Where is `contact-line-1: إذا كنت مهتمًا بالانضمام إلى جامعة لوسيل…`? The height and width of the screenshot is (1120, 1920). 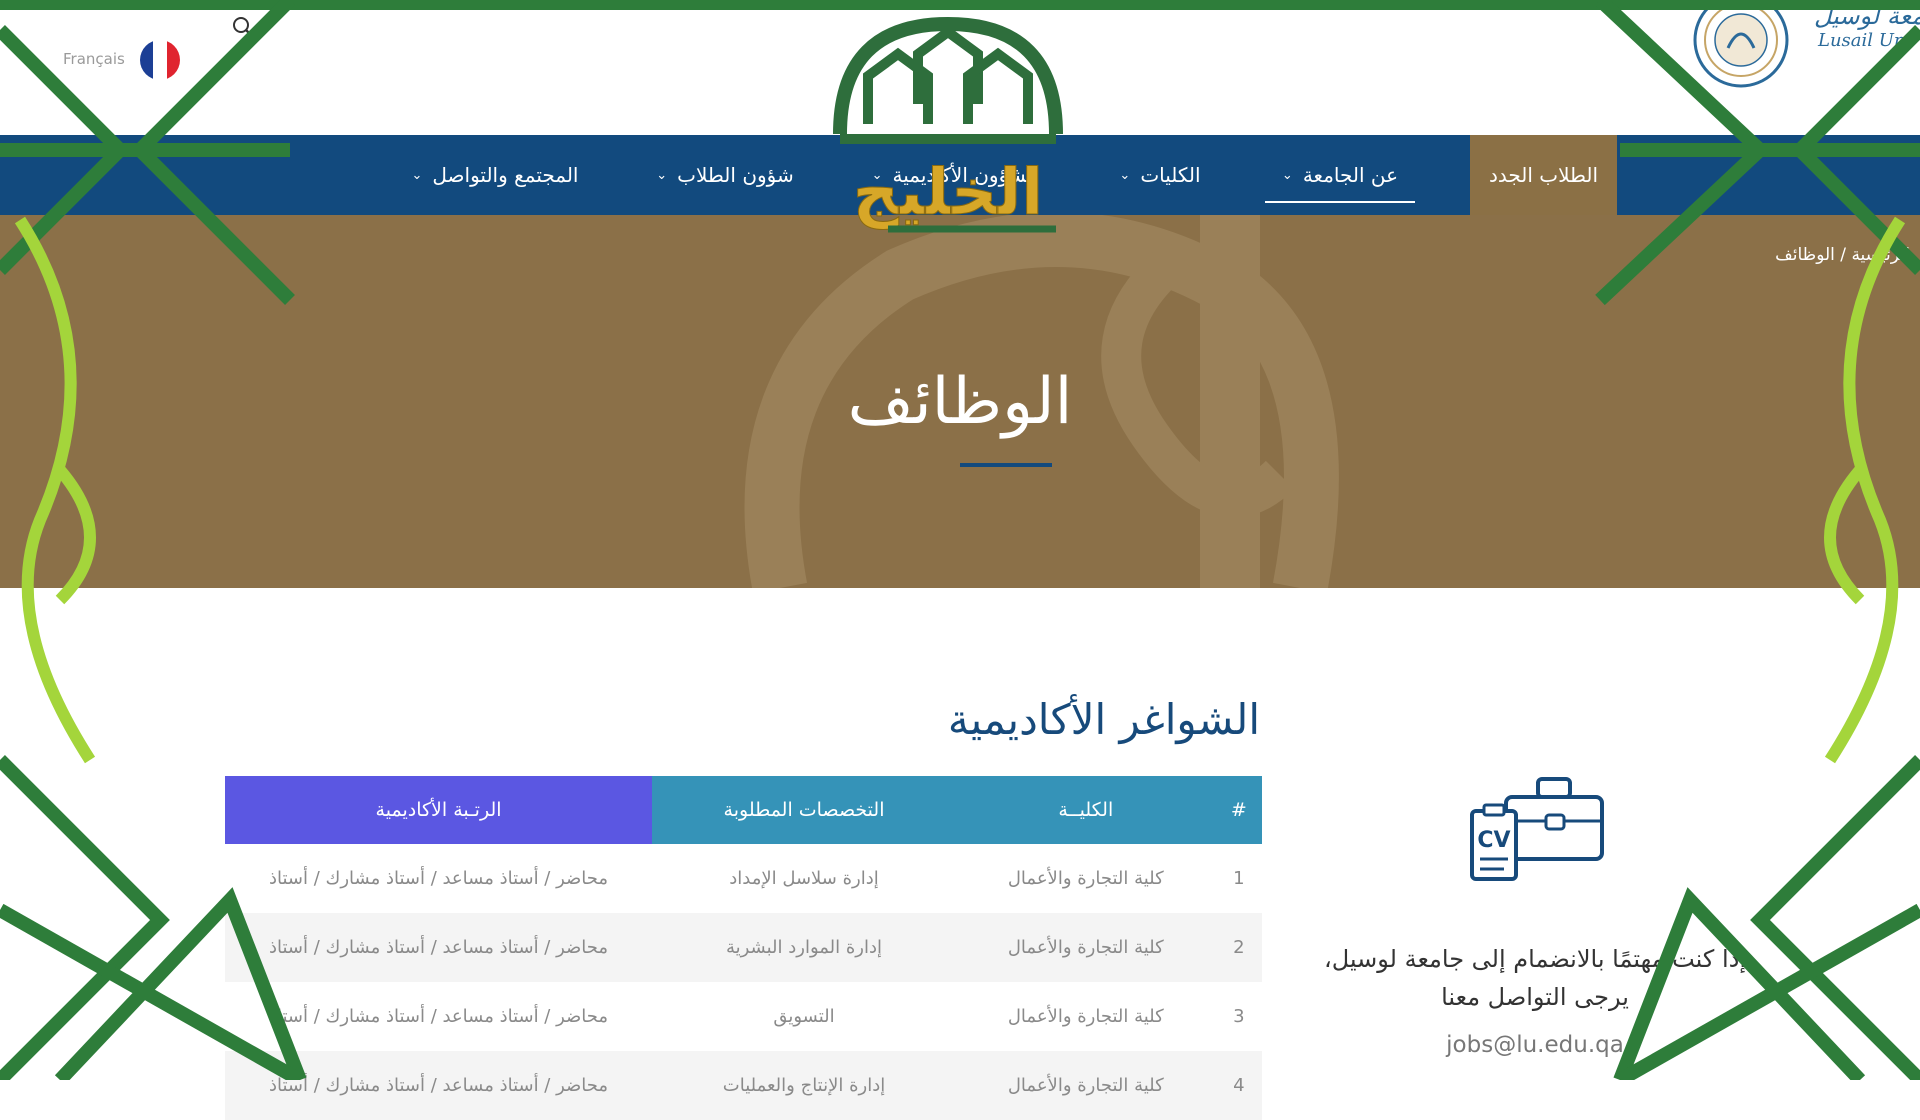
contact-line-1: إذا كنت مهتمًا بالانضمام إلى جامعة لوسيل… is located at coordinates (1534, 959).